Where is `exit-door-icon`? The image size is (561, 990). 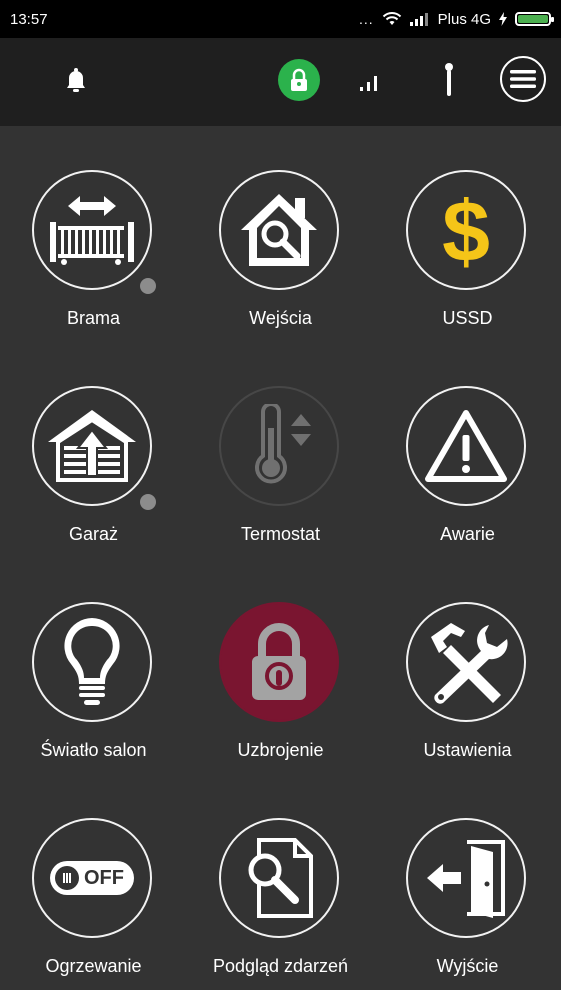 exit-door-icon is located at coordinates (466, 878).